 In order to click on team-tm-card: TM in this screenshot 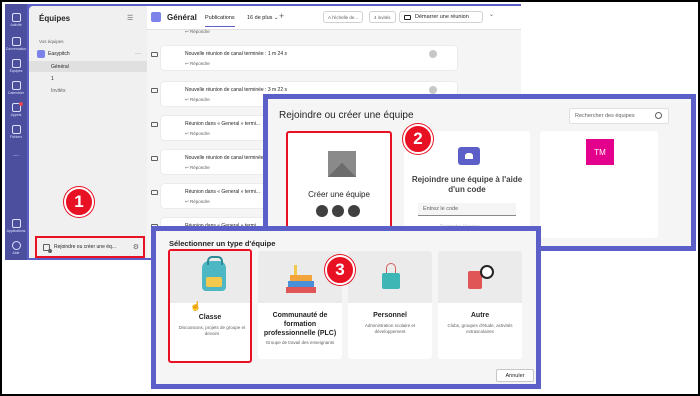, I will do `click(599, 184)`.